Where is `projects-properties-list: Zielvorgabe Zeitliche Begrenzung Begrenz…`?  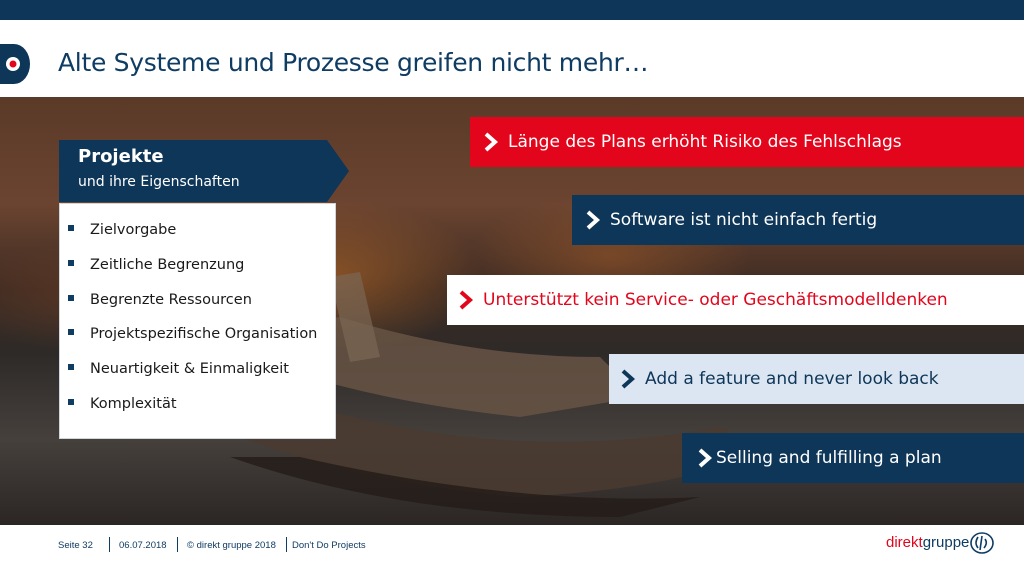
projects-properties-list: Zielvorgabe Zeitliche Begrenzung Begrenz… is located at coordinates (197, 321).